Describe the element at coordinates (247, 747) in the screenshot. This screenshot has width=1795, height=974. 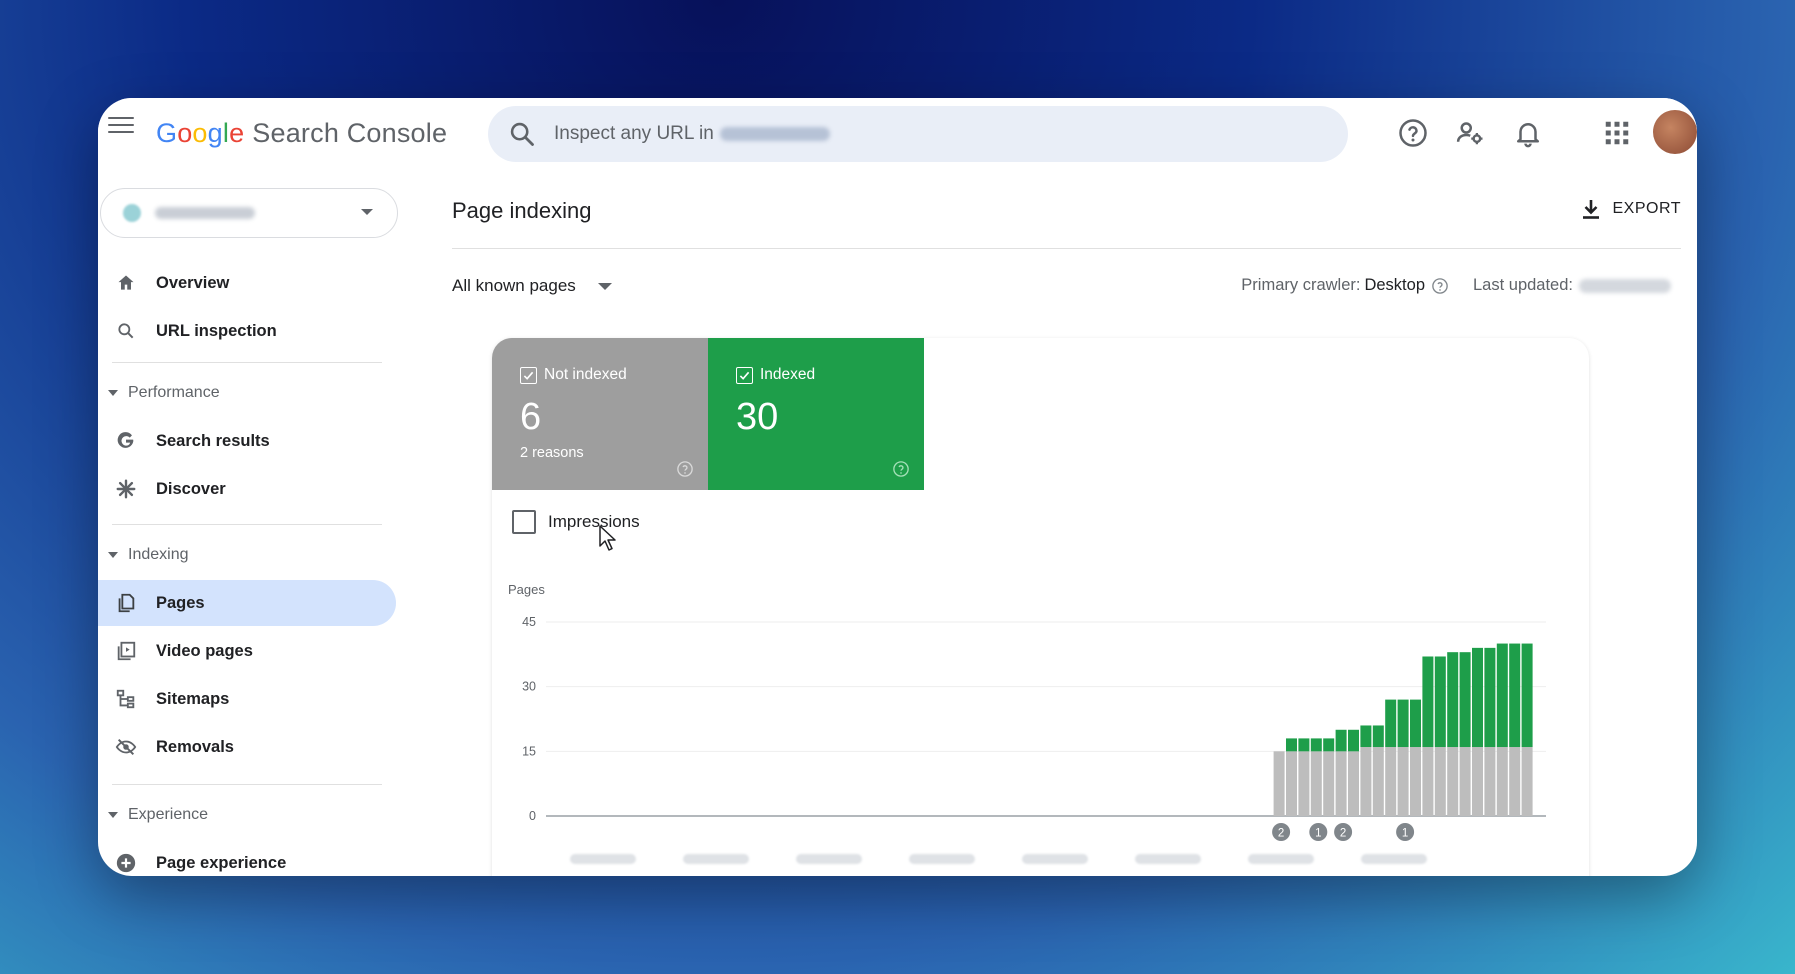
I see `sidebar-item-removals: Removals` at that location.